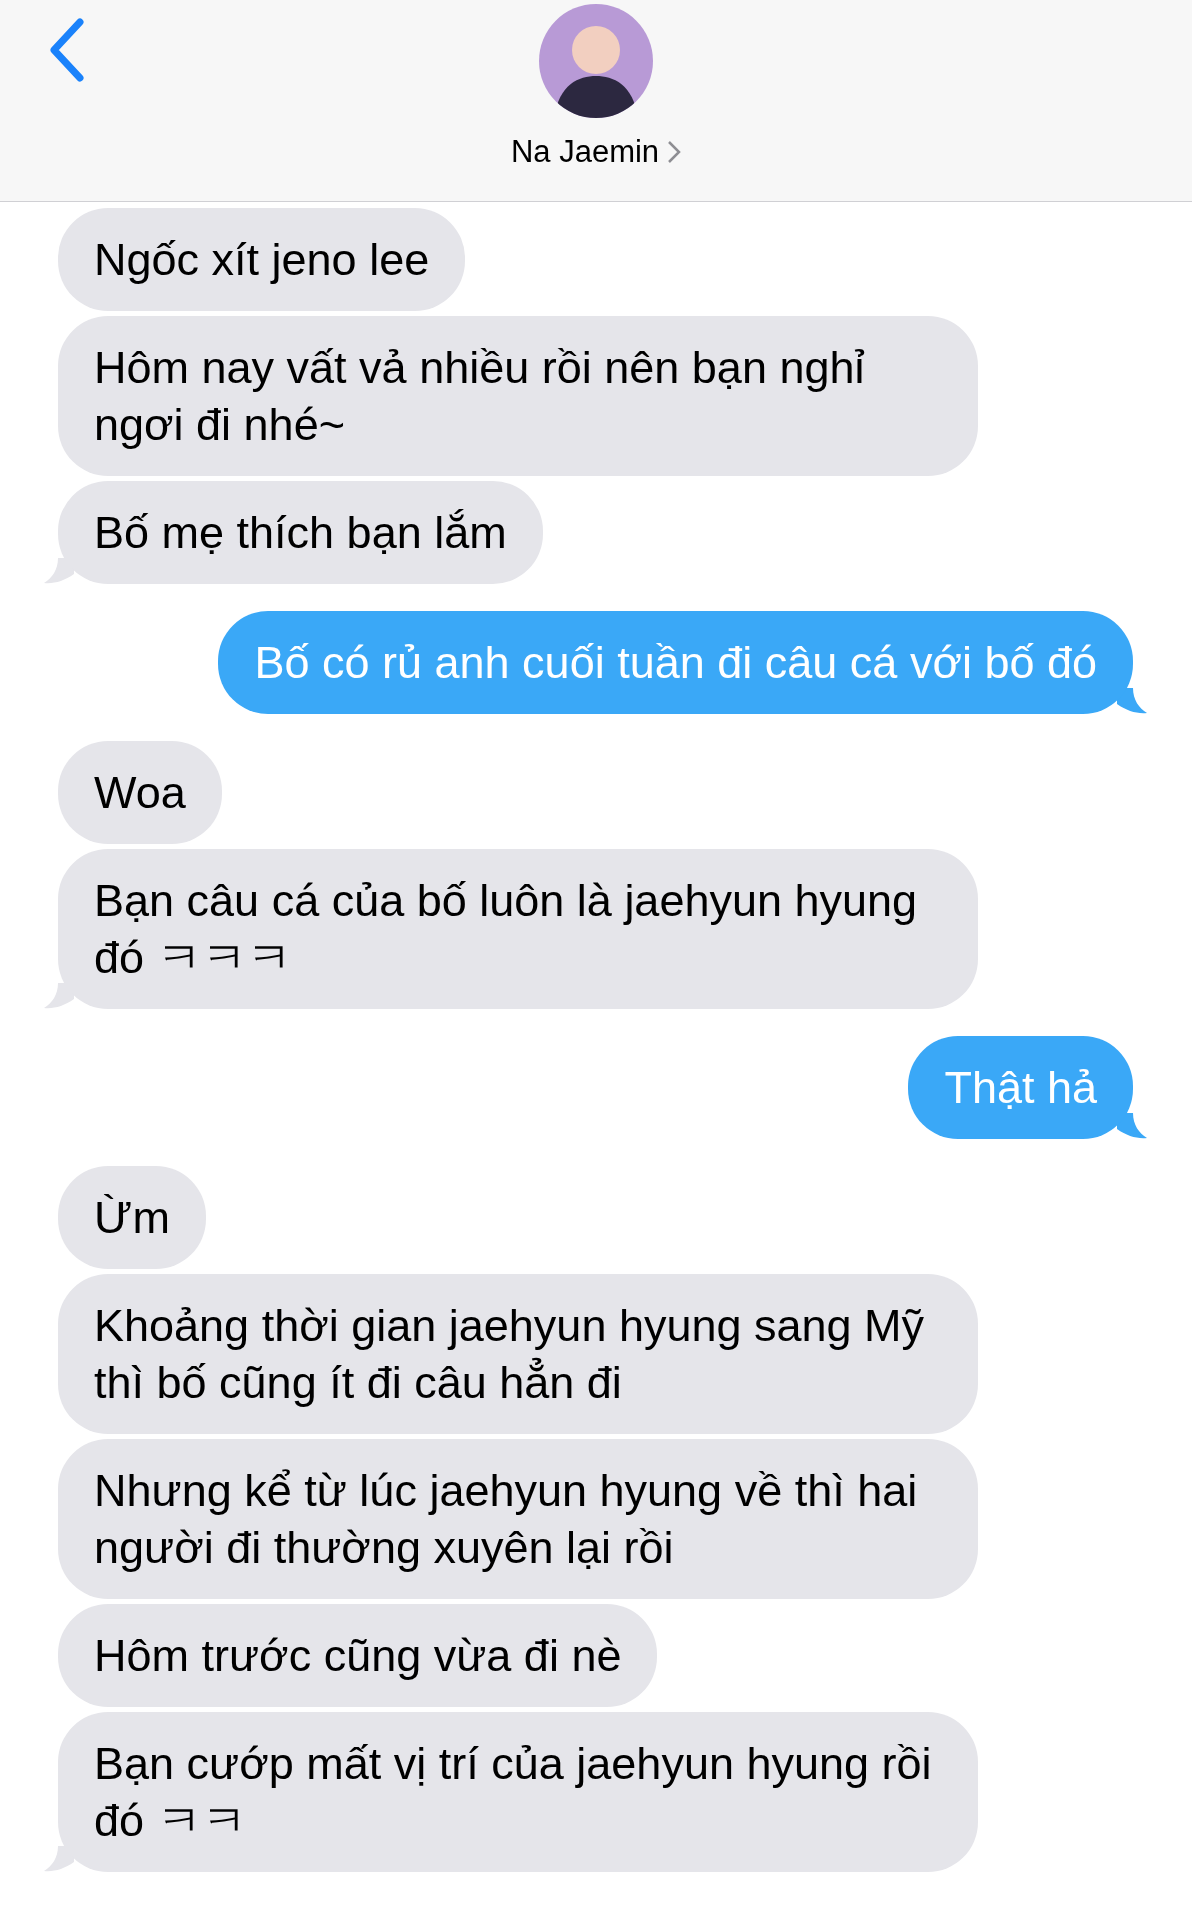 The image size is (1192, 1920). I want to click on message-bubble: Hôm nay vất vả nhiều rồi nên bạn nghỉ ngơi đi nhé~, so click(518, 396).